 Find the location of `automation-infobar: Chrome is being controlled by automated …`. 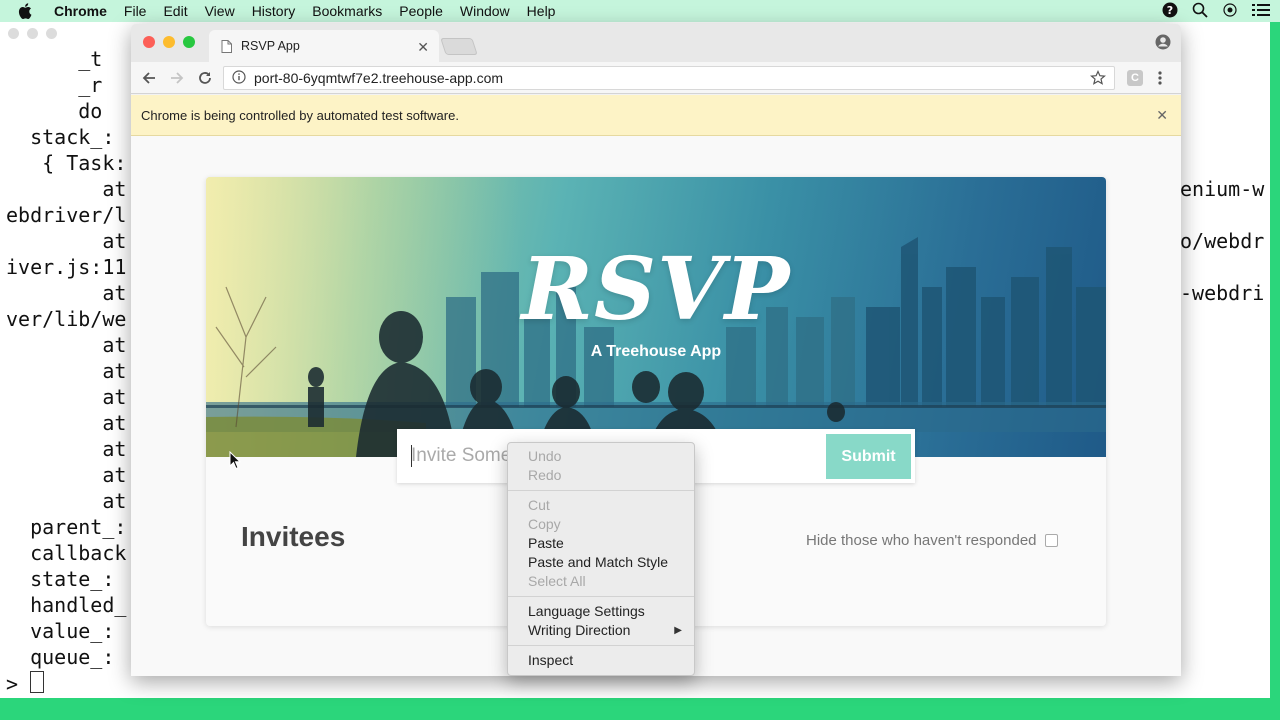

automation-infobar: Chrome is being controlled by automated … is located at coordinates (656, 115).